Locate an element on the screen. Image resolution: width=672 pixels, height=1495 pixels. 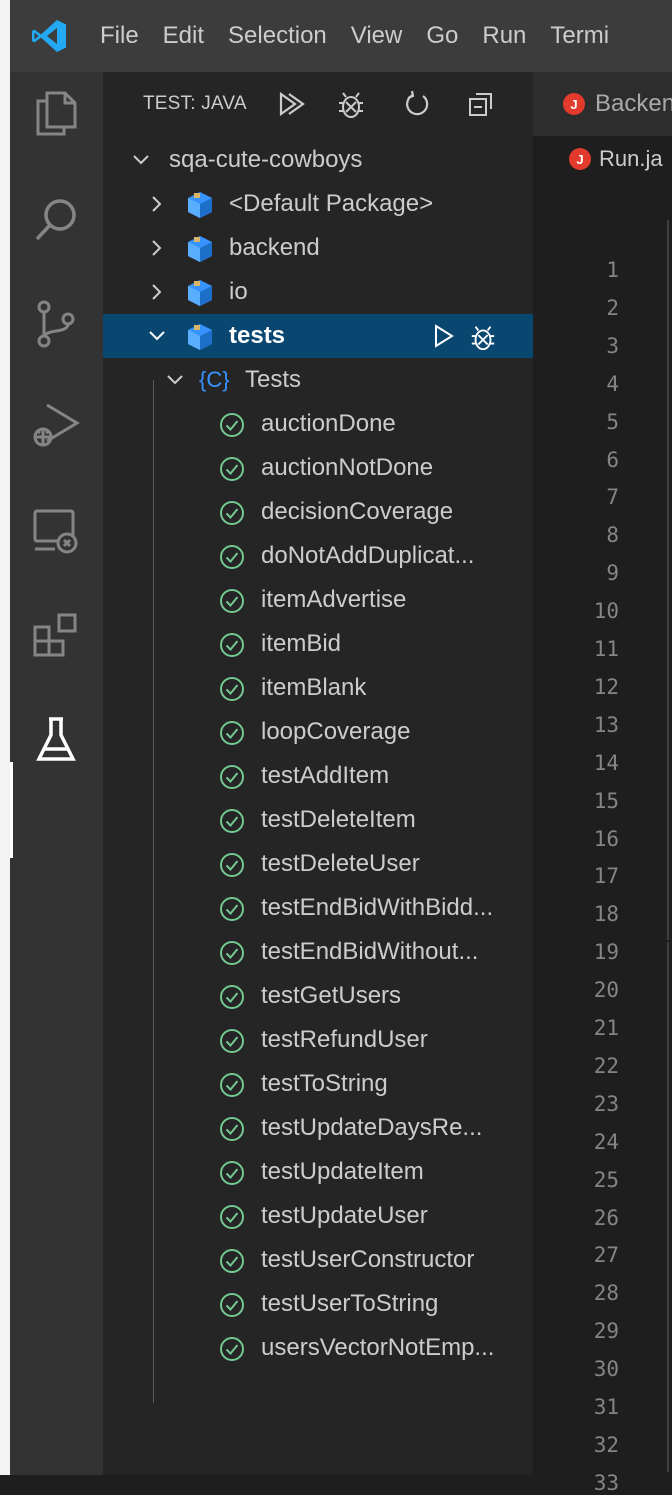
test-item: testAddItem is located at coordinates (318, 776).